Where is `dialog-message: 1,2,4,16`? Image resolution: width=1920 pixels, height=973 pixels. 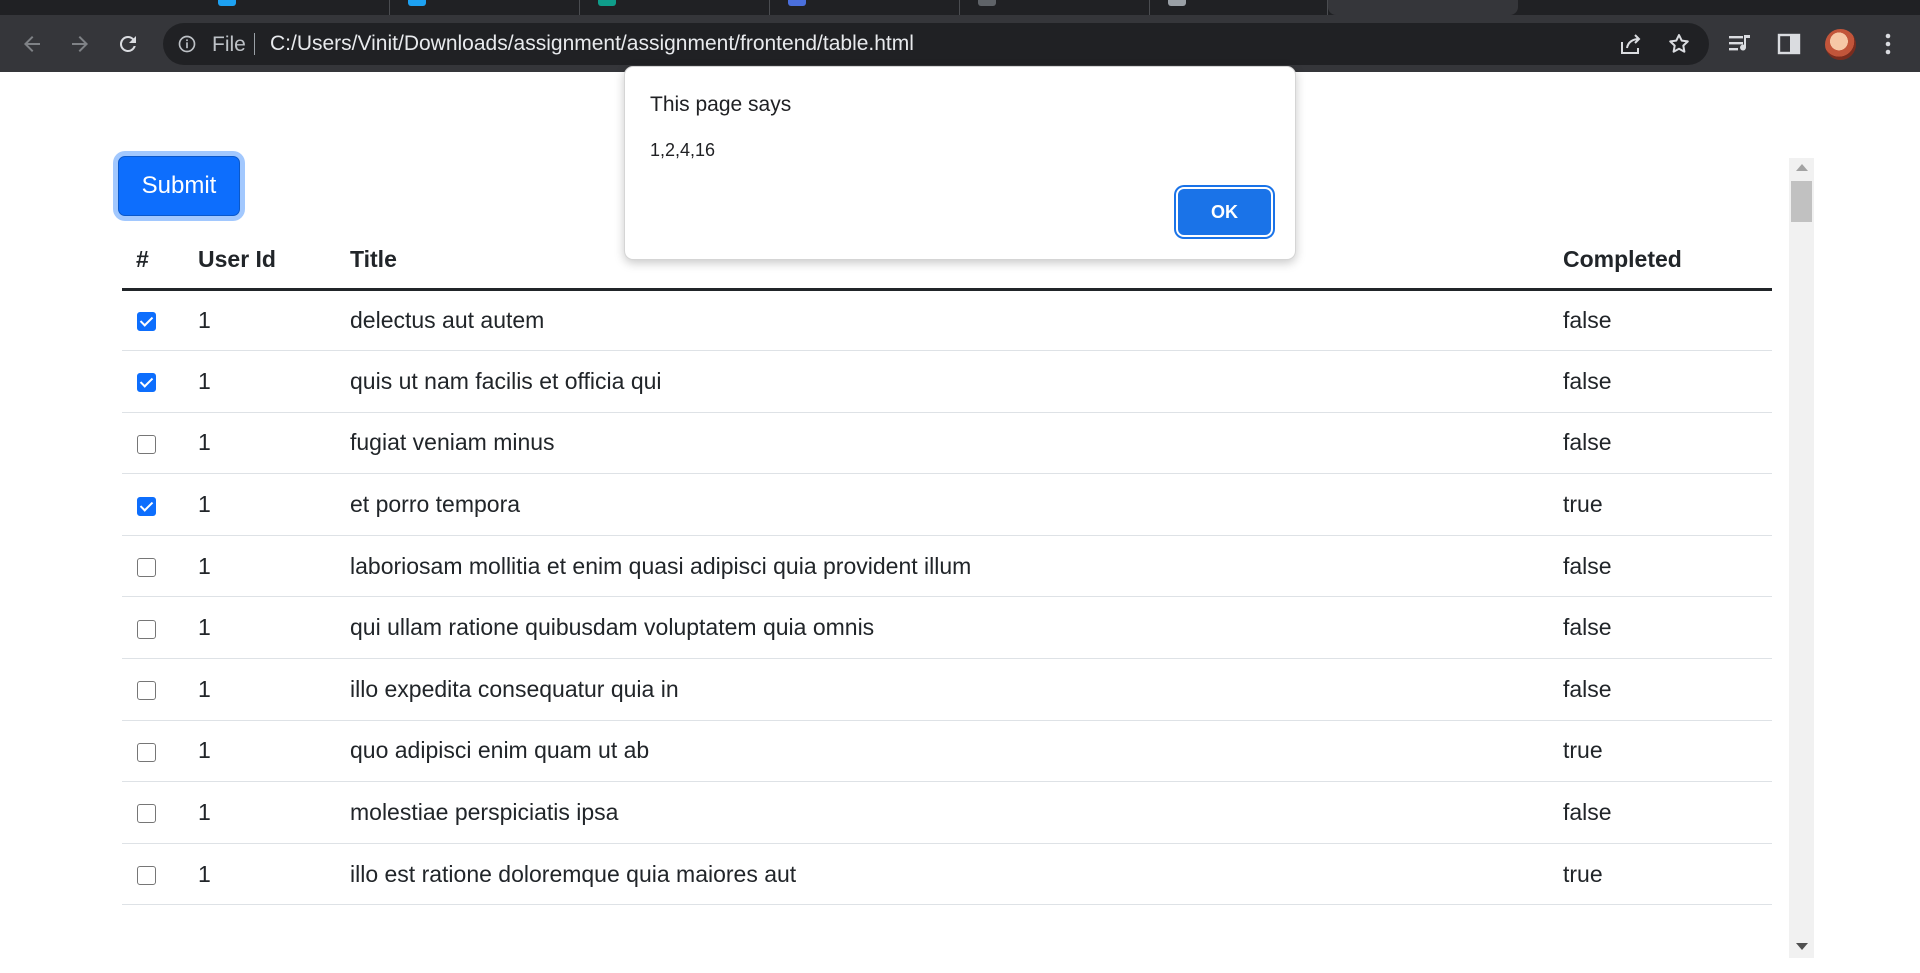
dialog-message: 1,2,4,16 is located at coordinates (683, 150).